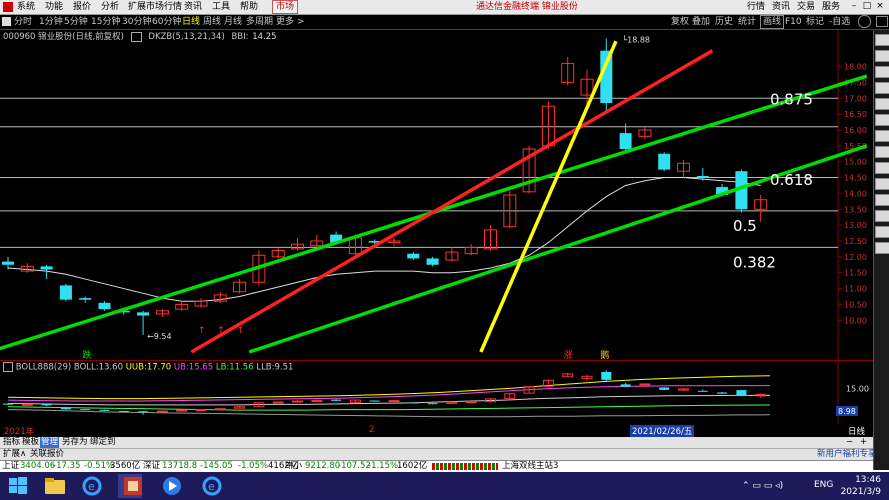  What do you see at coordinates (855, 130) in the screenshot?
I see `y-tick-label: 16.00` at bounding box center [855, 130].